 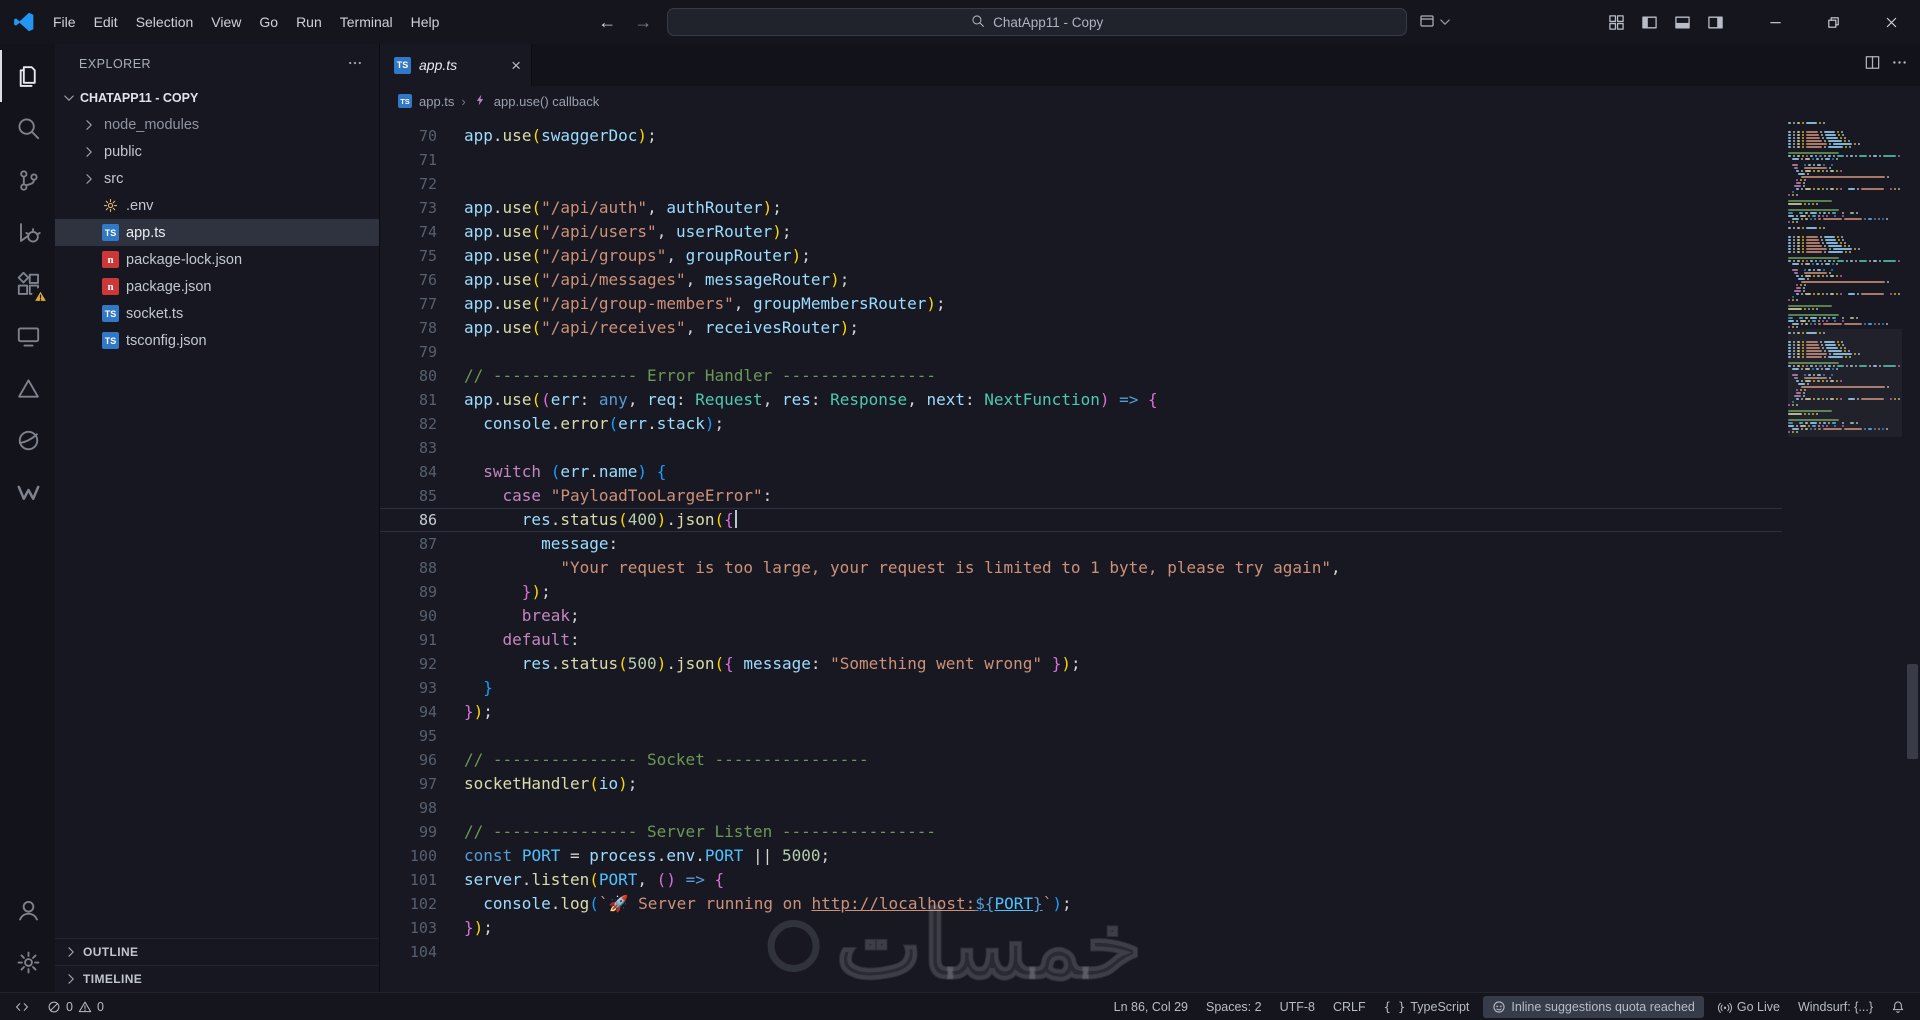 What do you see at coordinates (1081, 496) in the screenshot?
I see `code-line-85: 85 case "PayloadTooLargeError":` at bounding box center [1081, 496].